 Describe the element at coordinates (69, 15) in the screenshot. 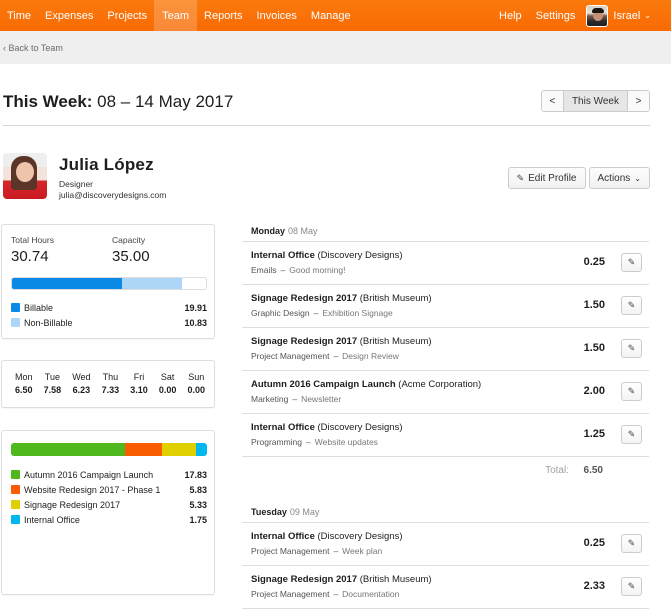

I see `nav-item-expenses: Expenses` at that location.